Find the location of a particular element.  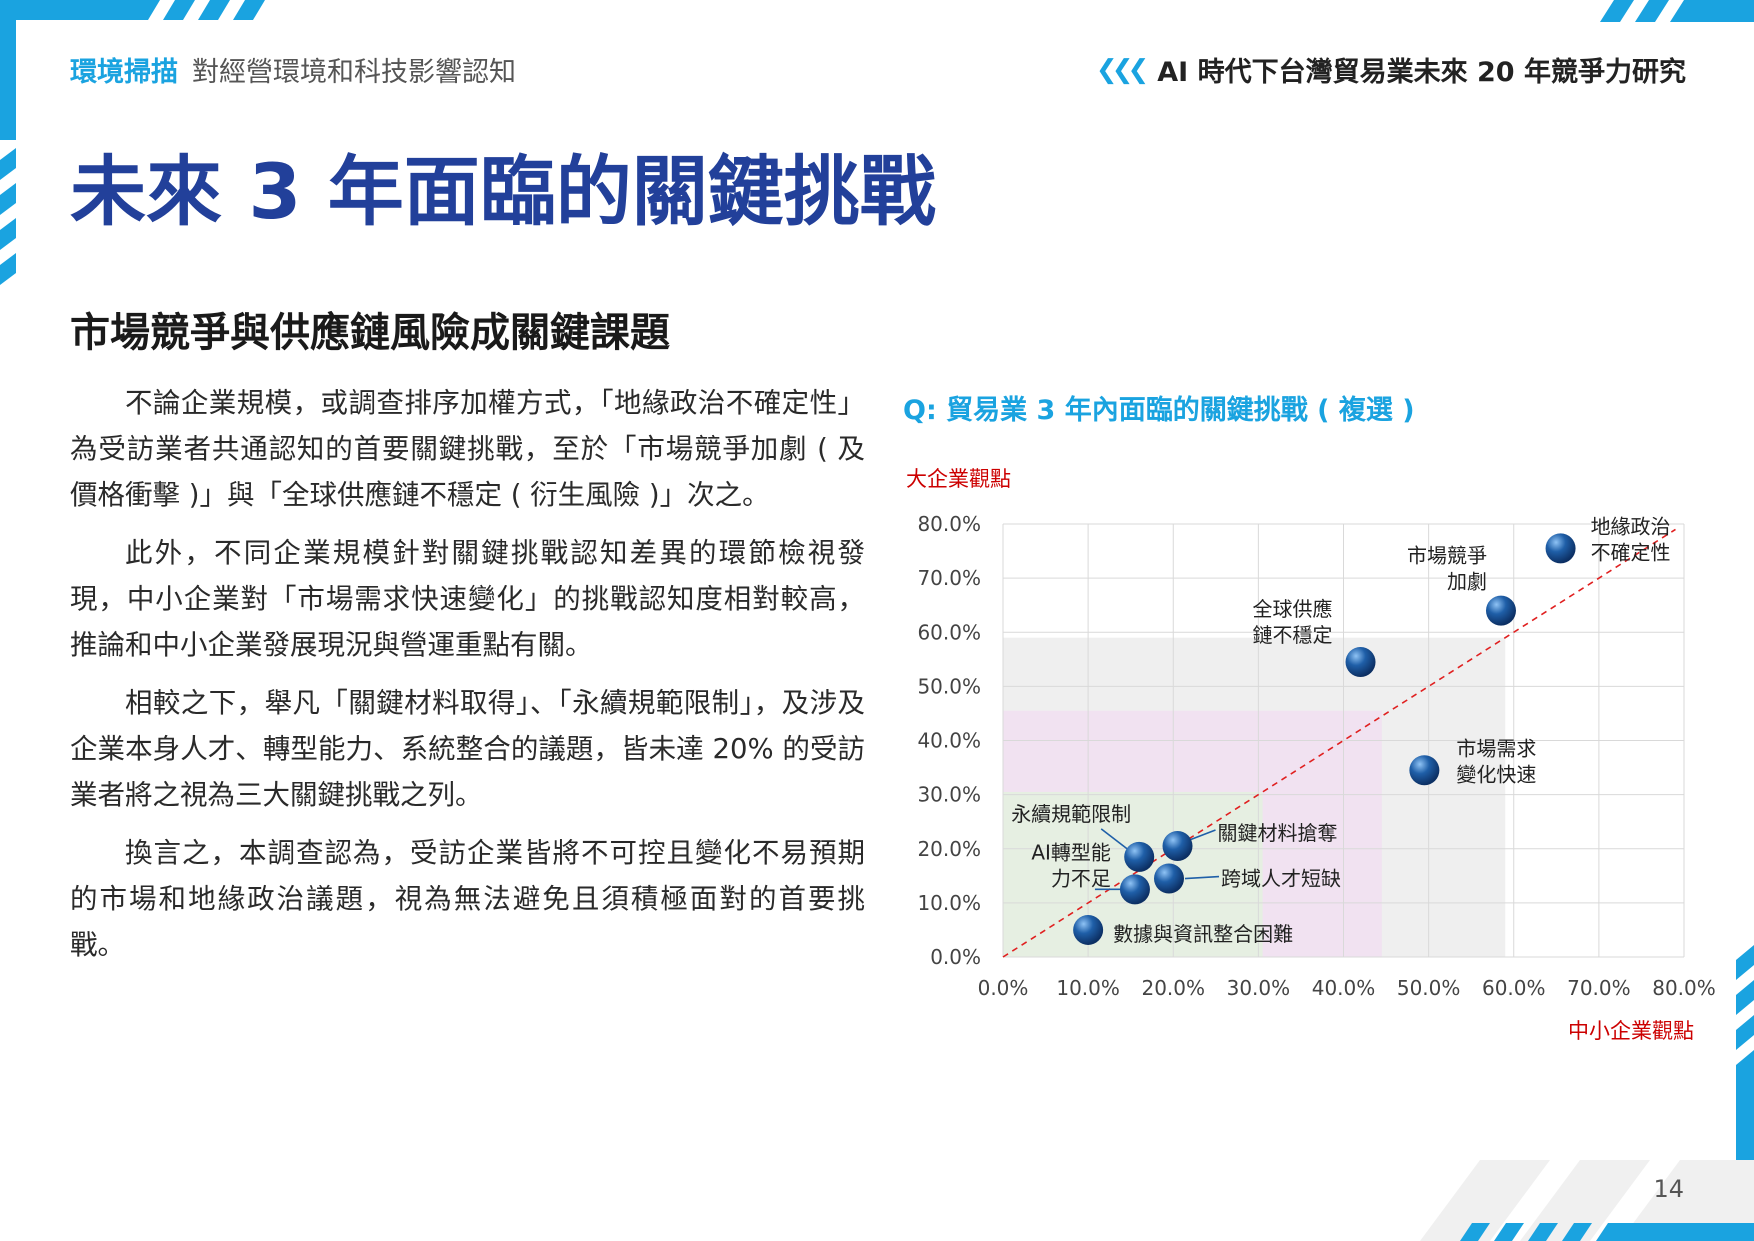

point-label: 關鍵材料搶奪 is located at coordinates (1278, 833).